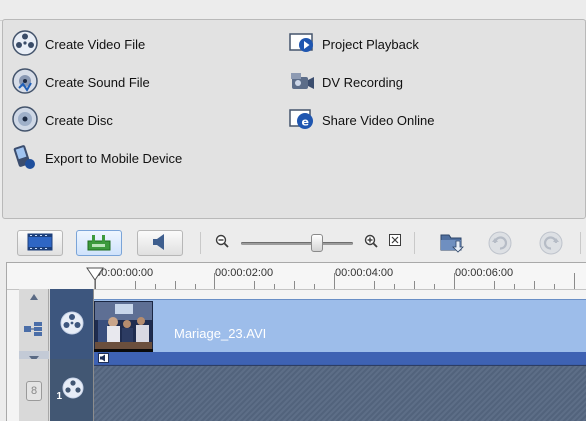 This screenshot has height=421, width=586. I want to click on storyboard-icon, so click(40, 243).